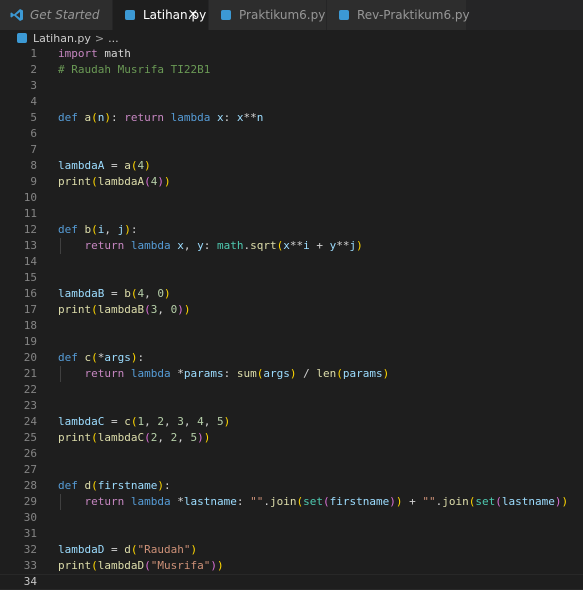 This screenshot has width=583, height=590. Describe the element at coordinates (81, 549) in the screenshot. I see `code-token: lambdaD` at that location.